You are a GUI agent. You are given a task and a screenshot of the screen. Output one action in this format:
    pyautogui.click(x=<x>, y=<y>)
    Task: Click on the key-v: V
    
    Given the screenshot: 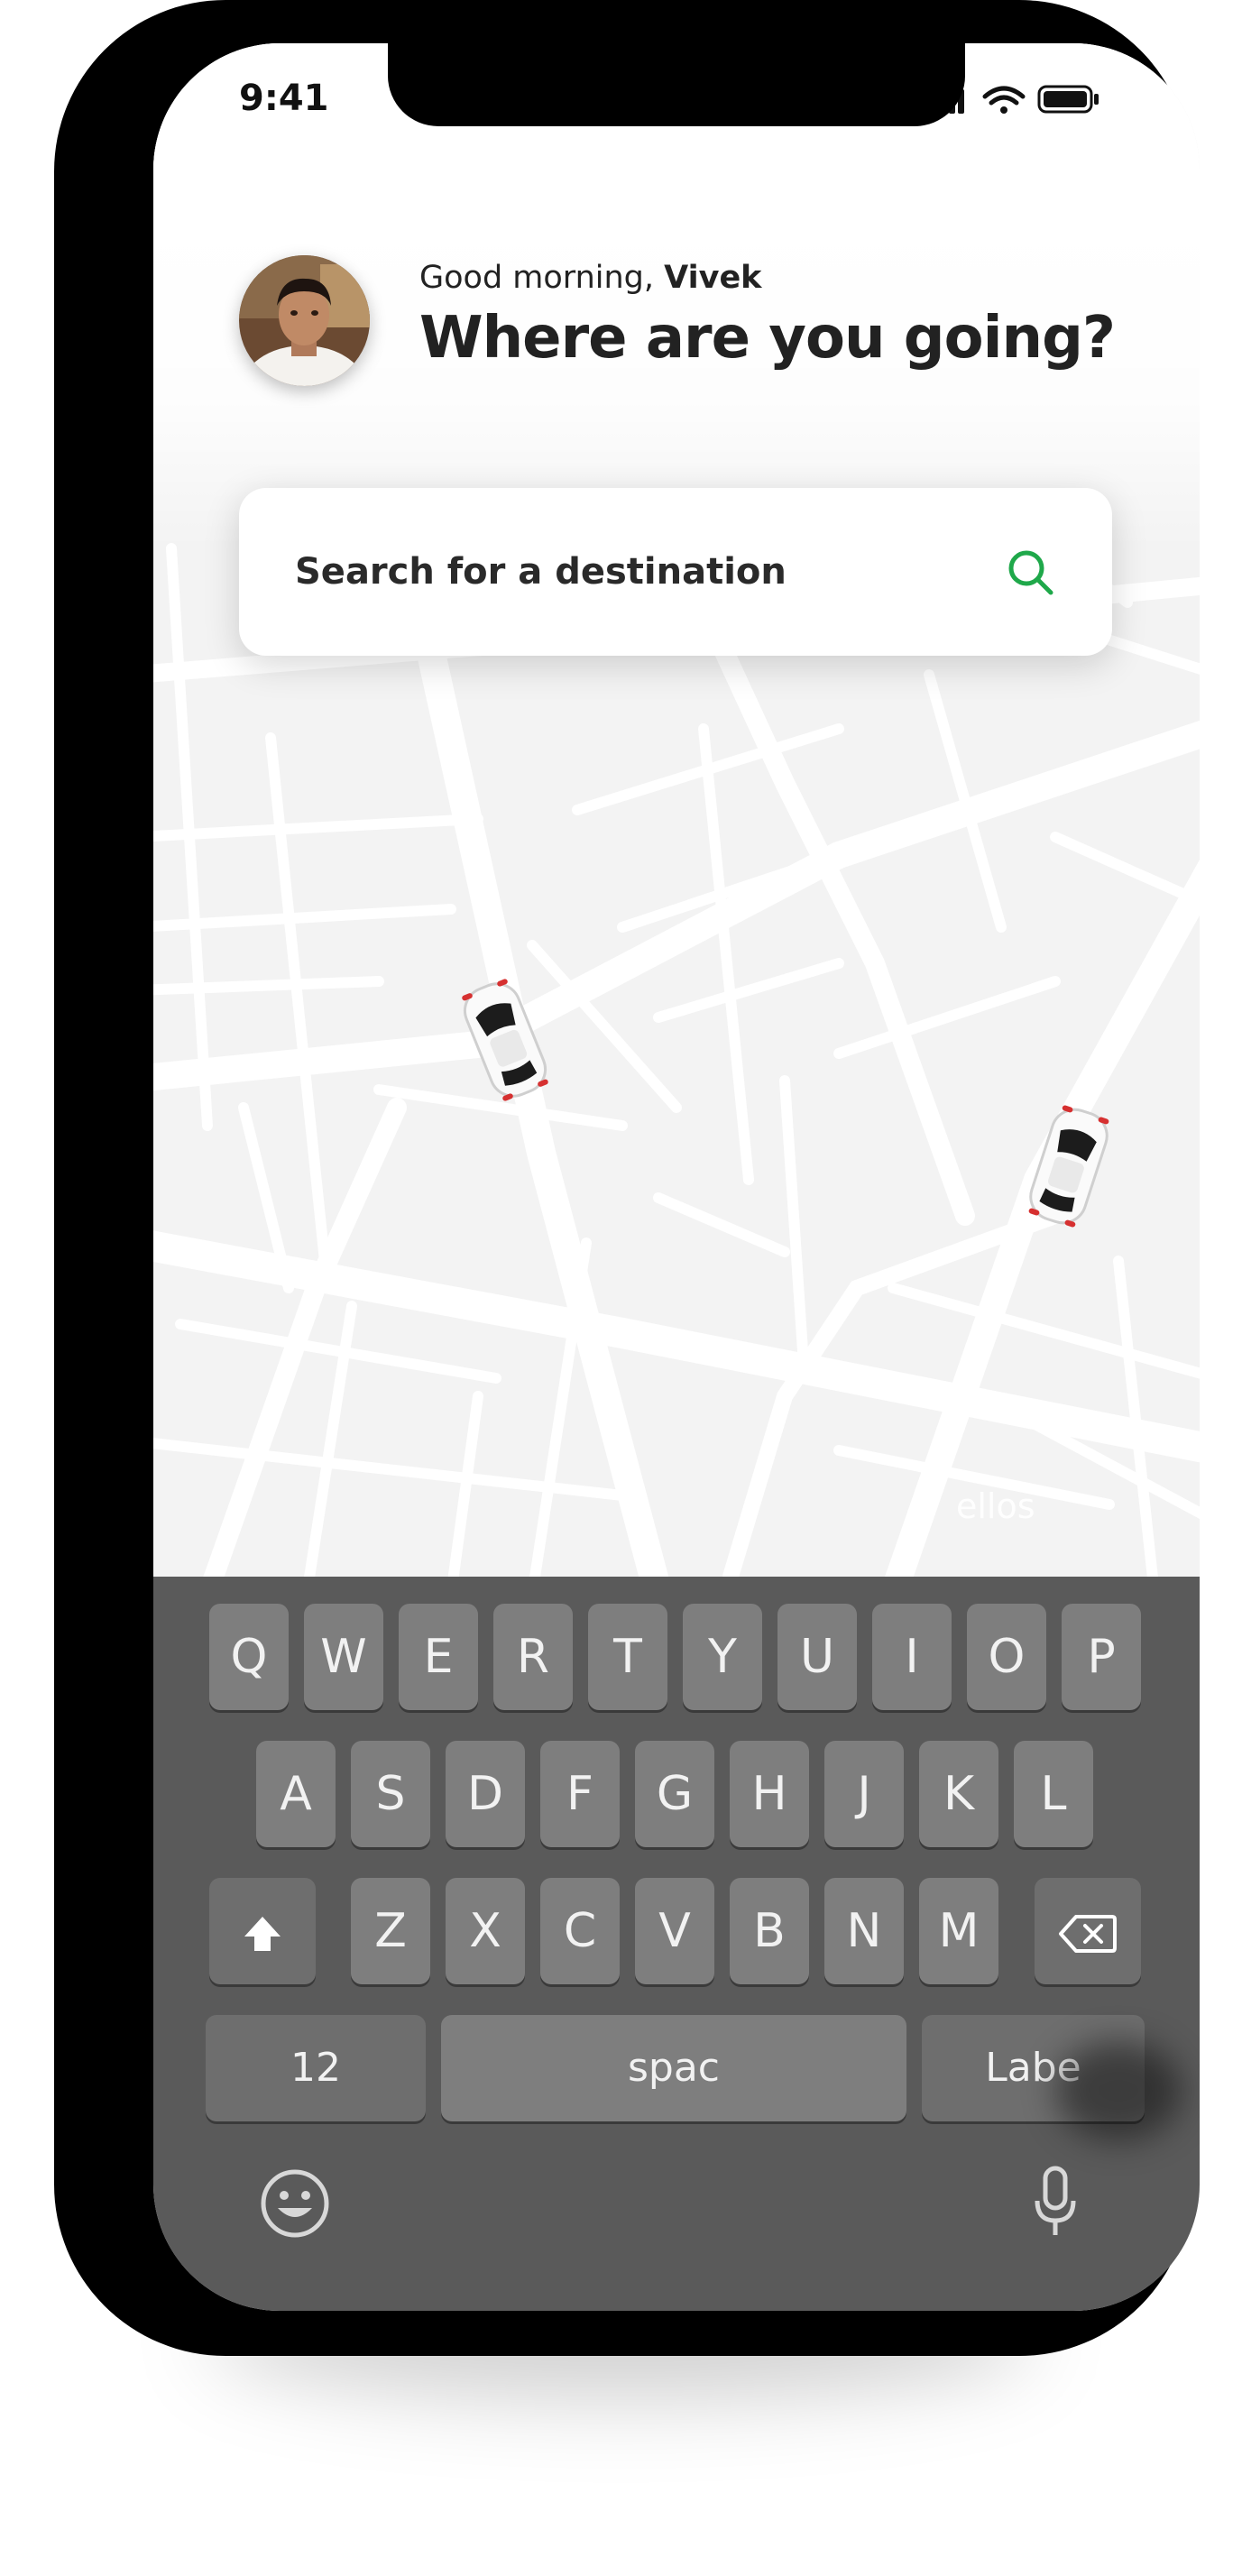 What is the action you would take?
    pyautogui.click(x=674, y=1931)
    